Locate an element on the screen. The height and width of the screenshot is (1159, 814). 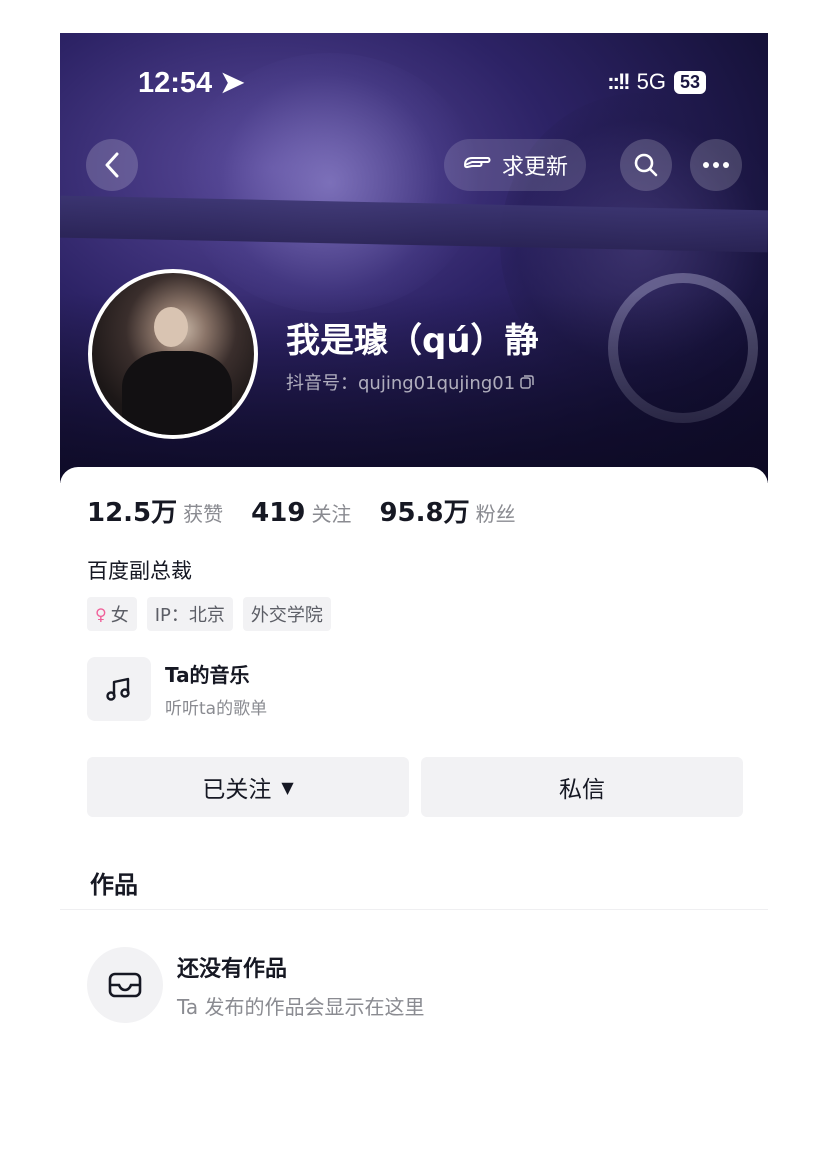
divider is located at coordinates (414, 909).